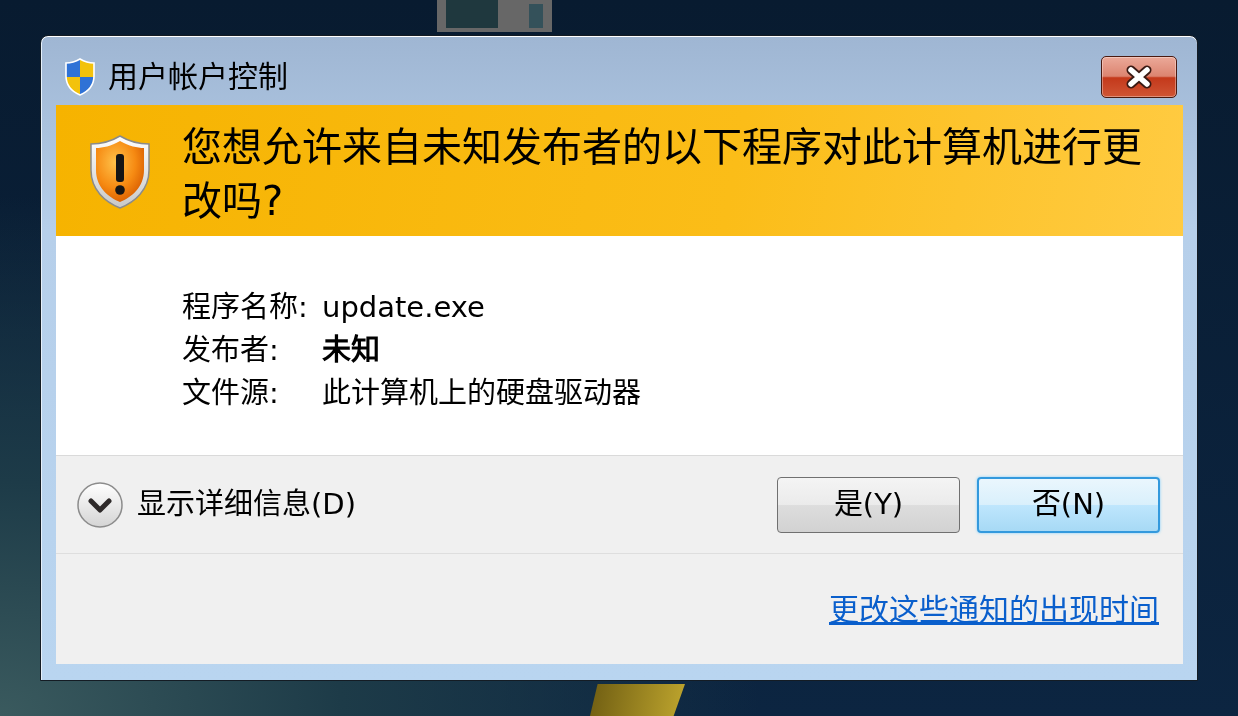  I want to click on detail-label: 程序名称:, so click(245, 307).